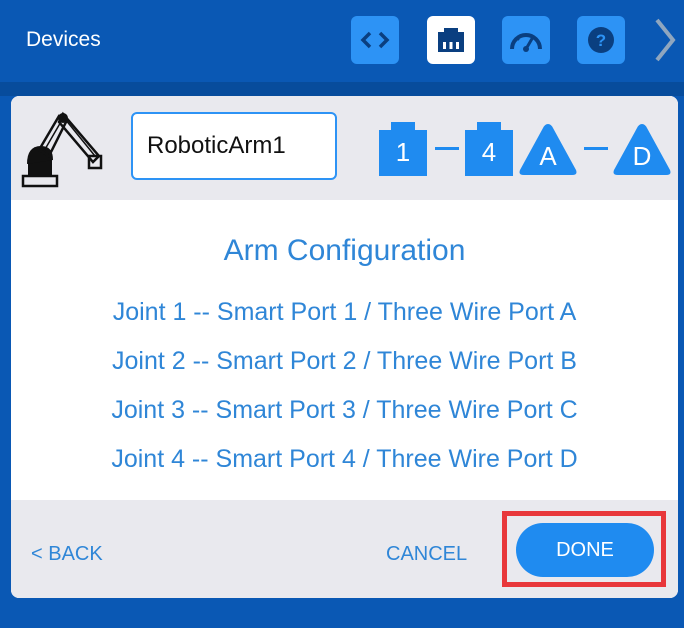 This screenshot has height=628, width=684. I want to click on port-icon, so click(451, 40).